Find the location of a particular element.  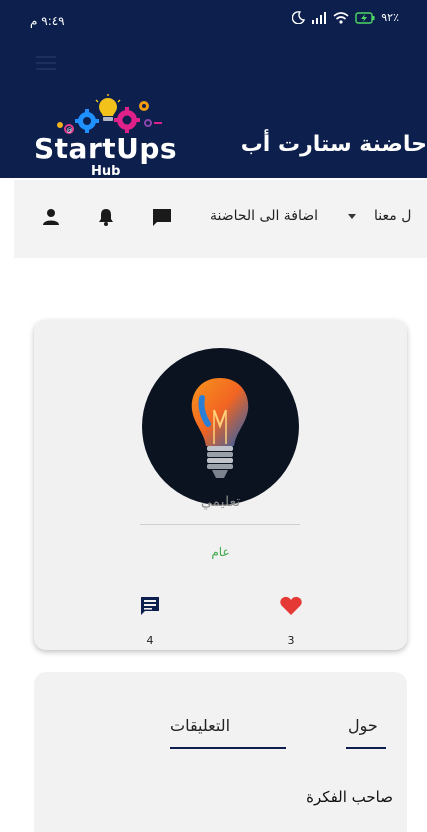

logo-main-text: StartUps is located at coordinates (106, 148).